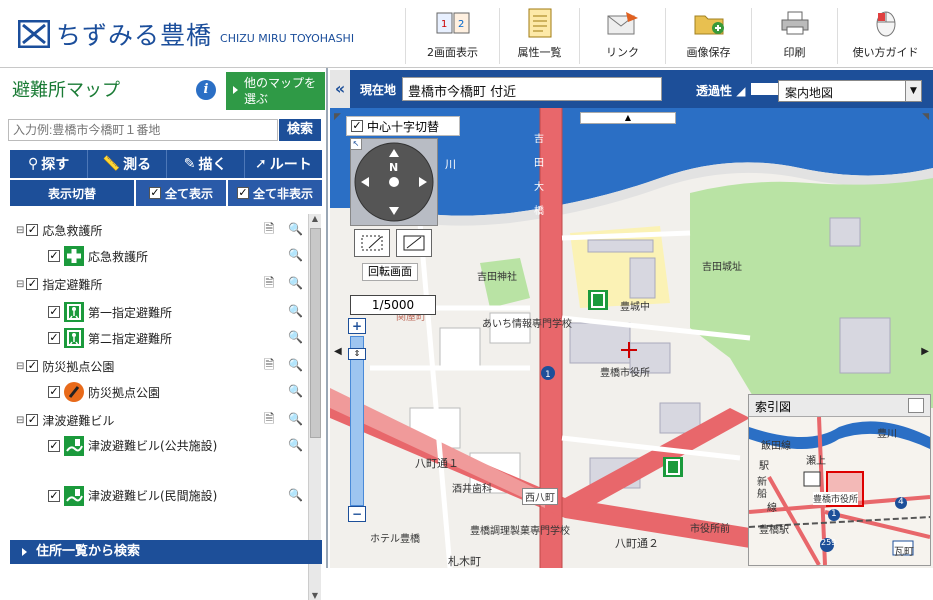  What do you see at coordinates (130, 338) in the screenshot?
I see `layer-item-label: 第二指定避難所` at bounding box center [130, 338].